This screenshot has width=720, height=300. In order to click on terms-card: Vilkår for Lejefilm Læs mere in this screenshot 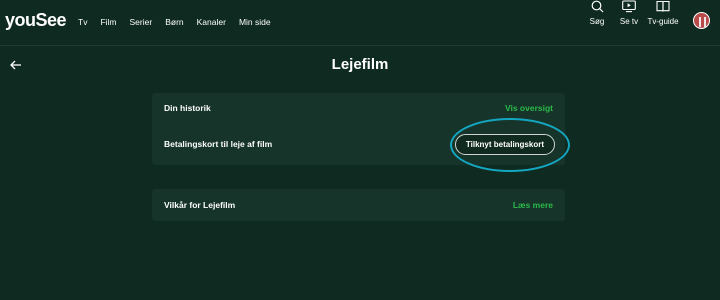, I will do `click(358, 205)`.